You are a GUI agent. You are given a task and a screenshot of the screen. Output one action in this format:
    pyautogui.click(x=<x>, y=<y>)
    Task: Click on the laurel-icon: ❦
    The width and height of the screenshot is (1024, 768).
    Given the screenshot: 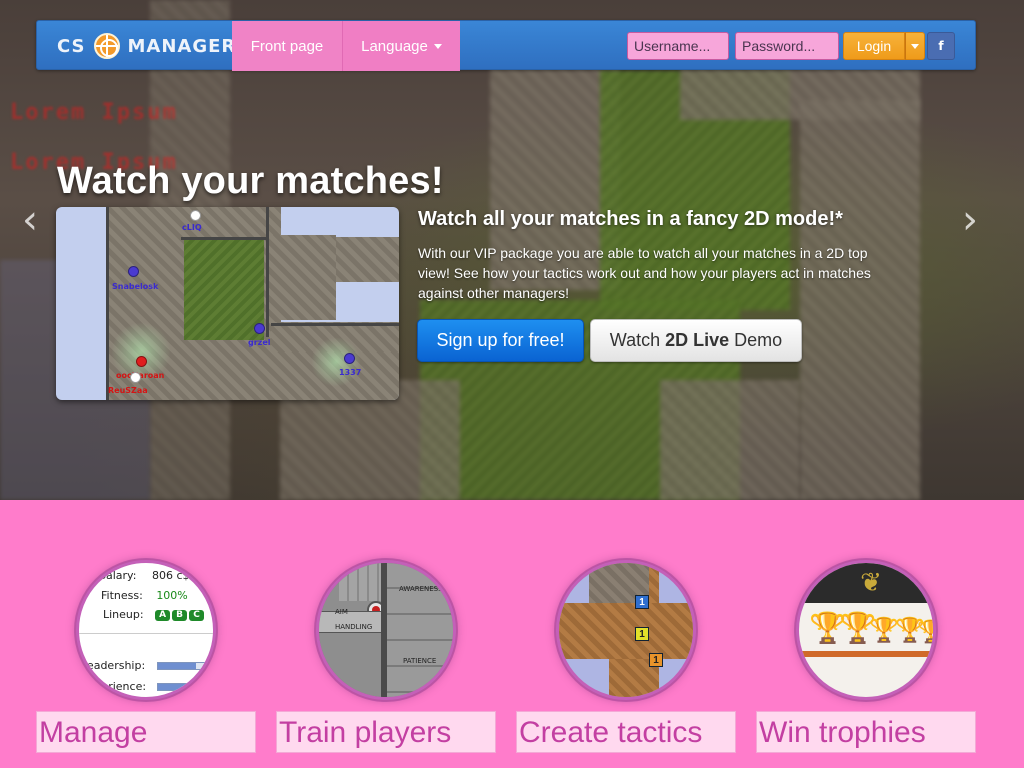 What is the action you would take?
    pyautogui.click(x=871, y=582)
    